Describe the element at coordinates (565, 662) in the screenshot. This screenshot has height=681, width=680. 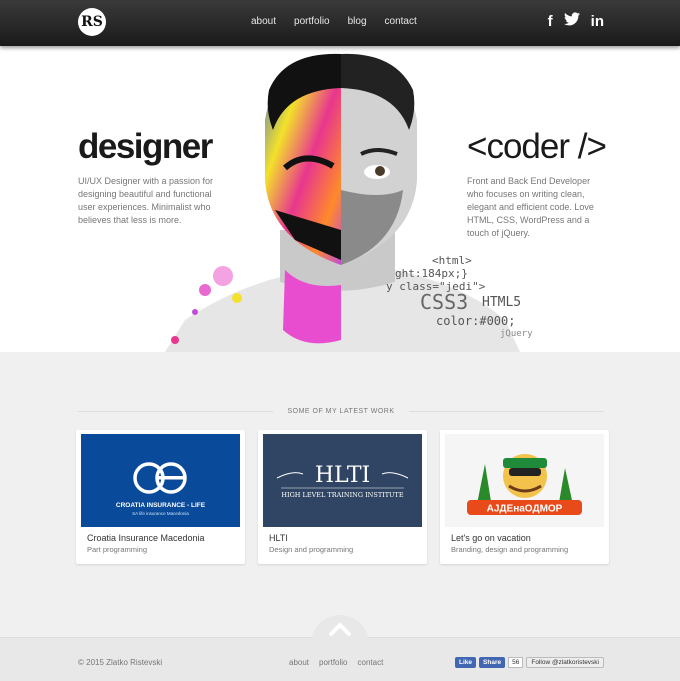
I see `twitter-follow-button: Follow @zlatkoristevski` at that location.